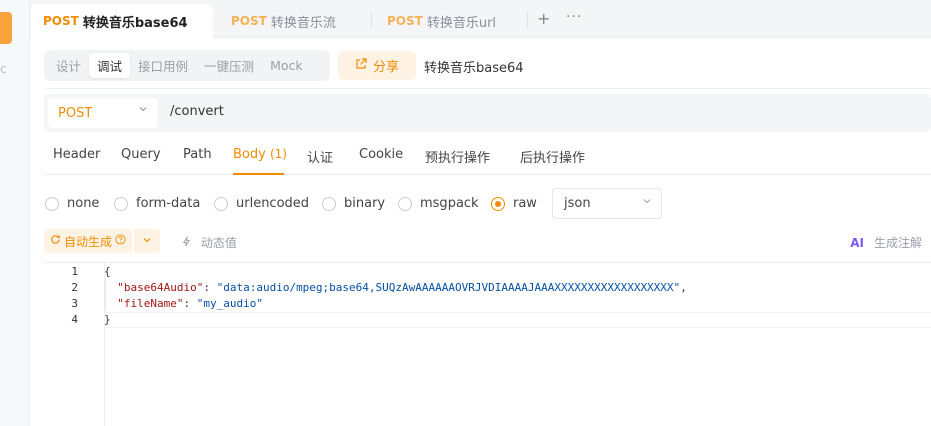 The image size is (931, 426). I want to click on code-line-4: }, so click(107, 319).